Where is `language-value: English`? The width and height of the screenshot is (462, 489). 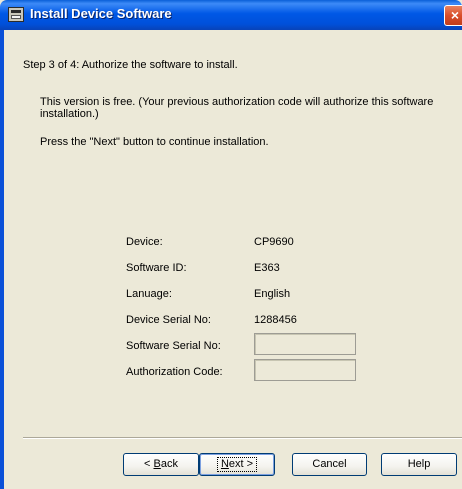 language-value: English is located at coordinates (272, 294).